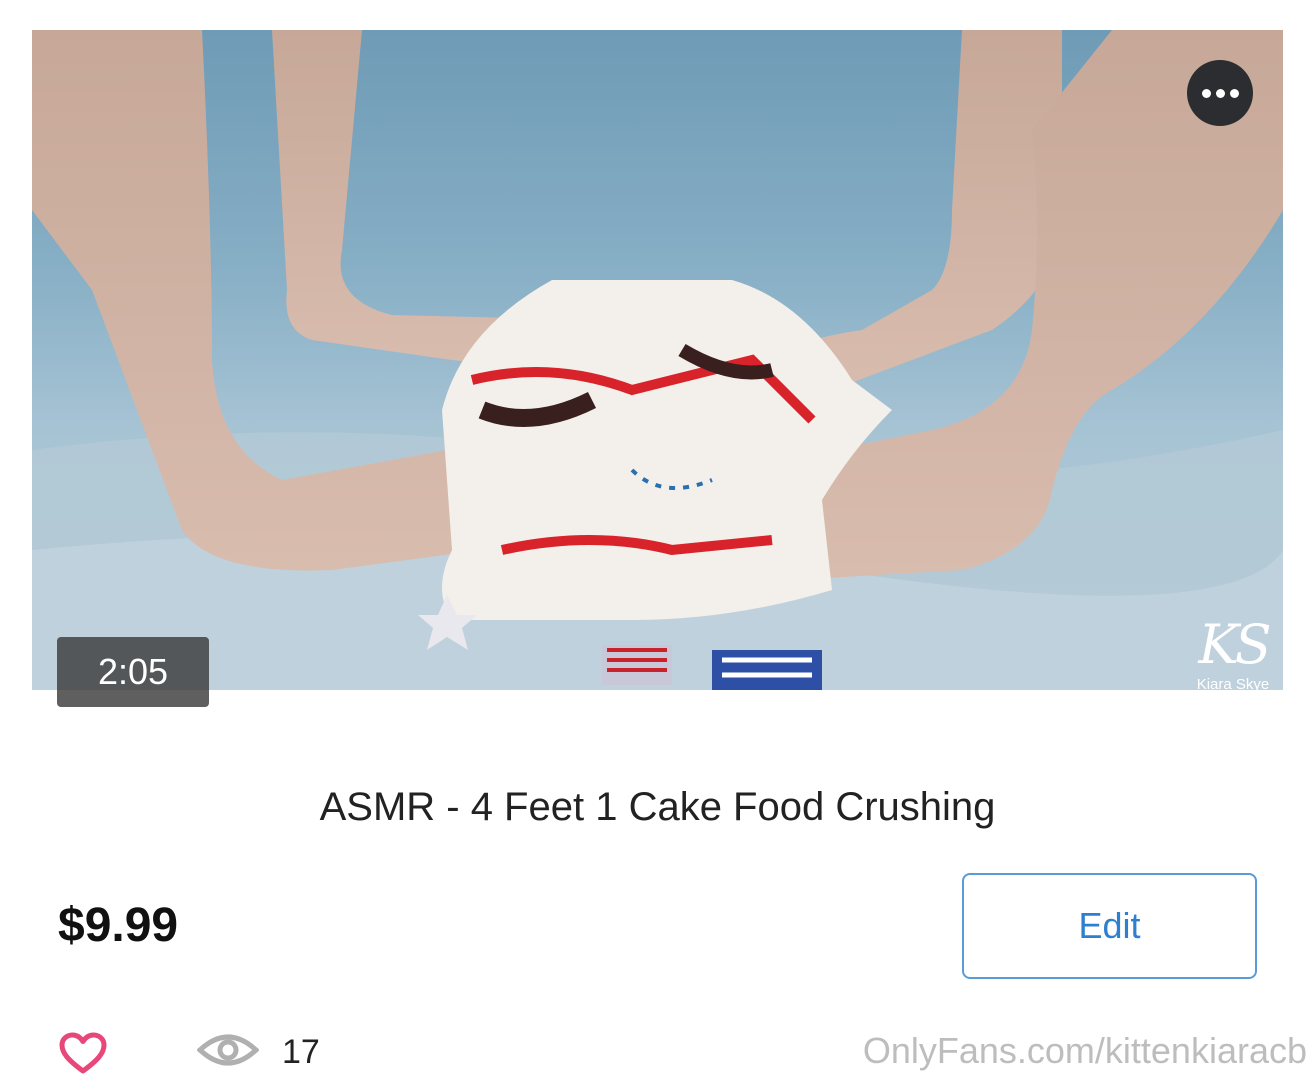 This screenshot has height=1080, width=1315. I want to click on views-count: 17, so click(301, 1052).